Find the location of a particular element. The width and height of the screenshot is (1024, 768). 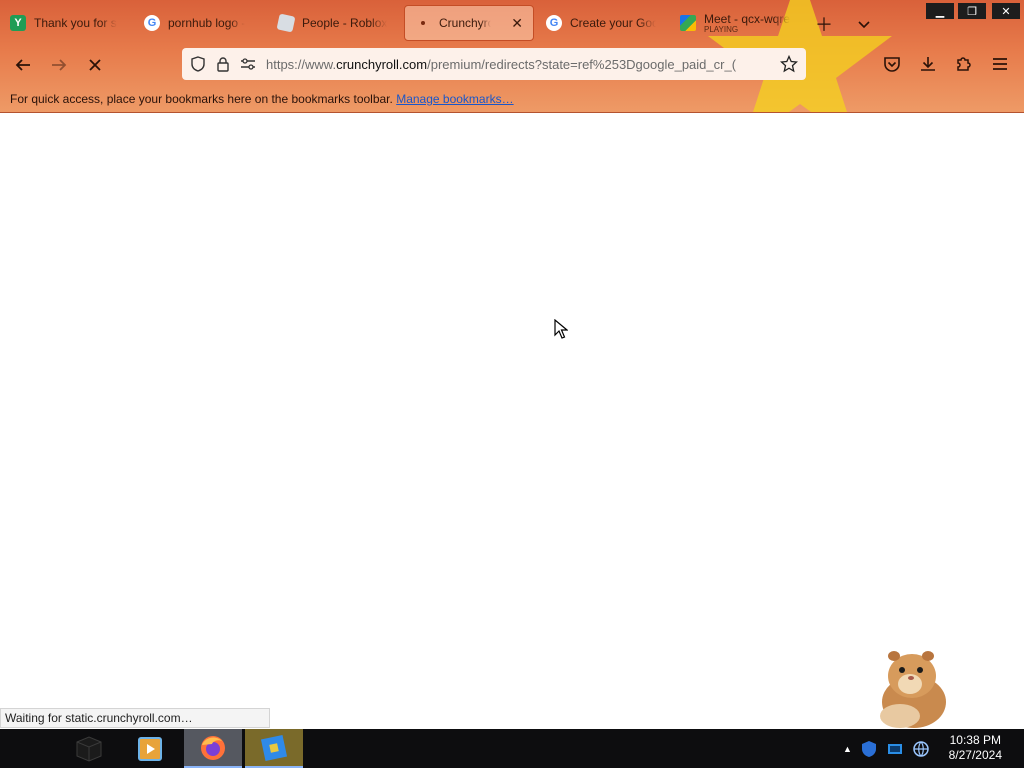

stop-loading-button is located at coordinates (95, 65).